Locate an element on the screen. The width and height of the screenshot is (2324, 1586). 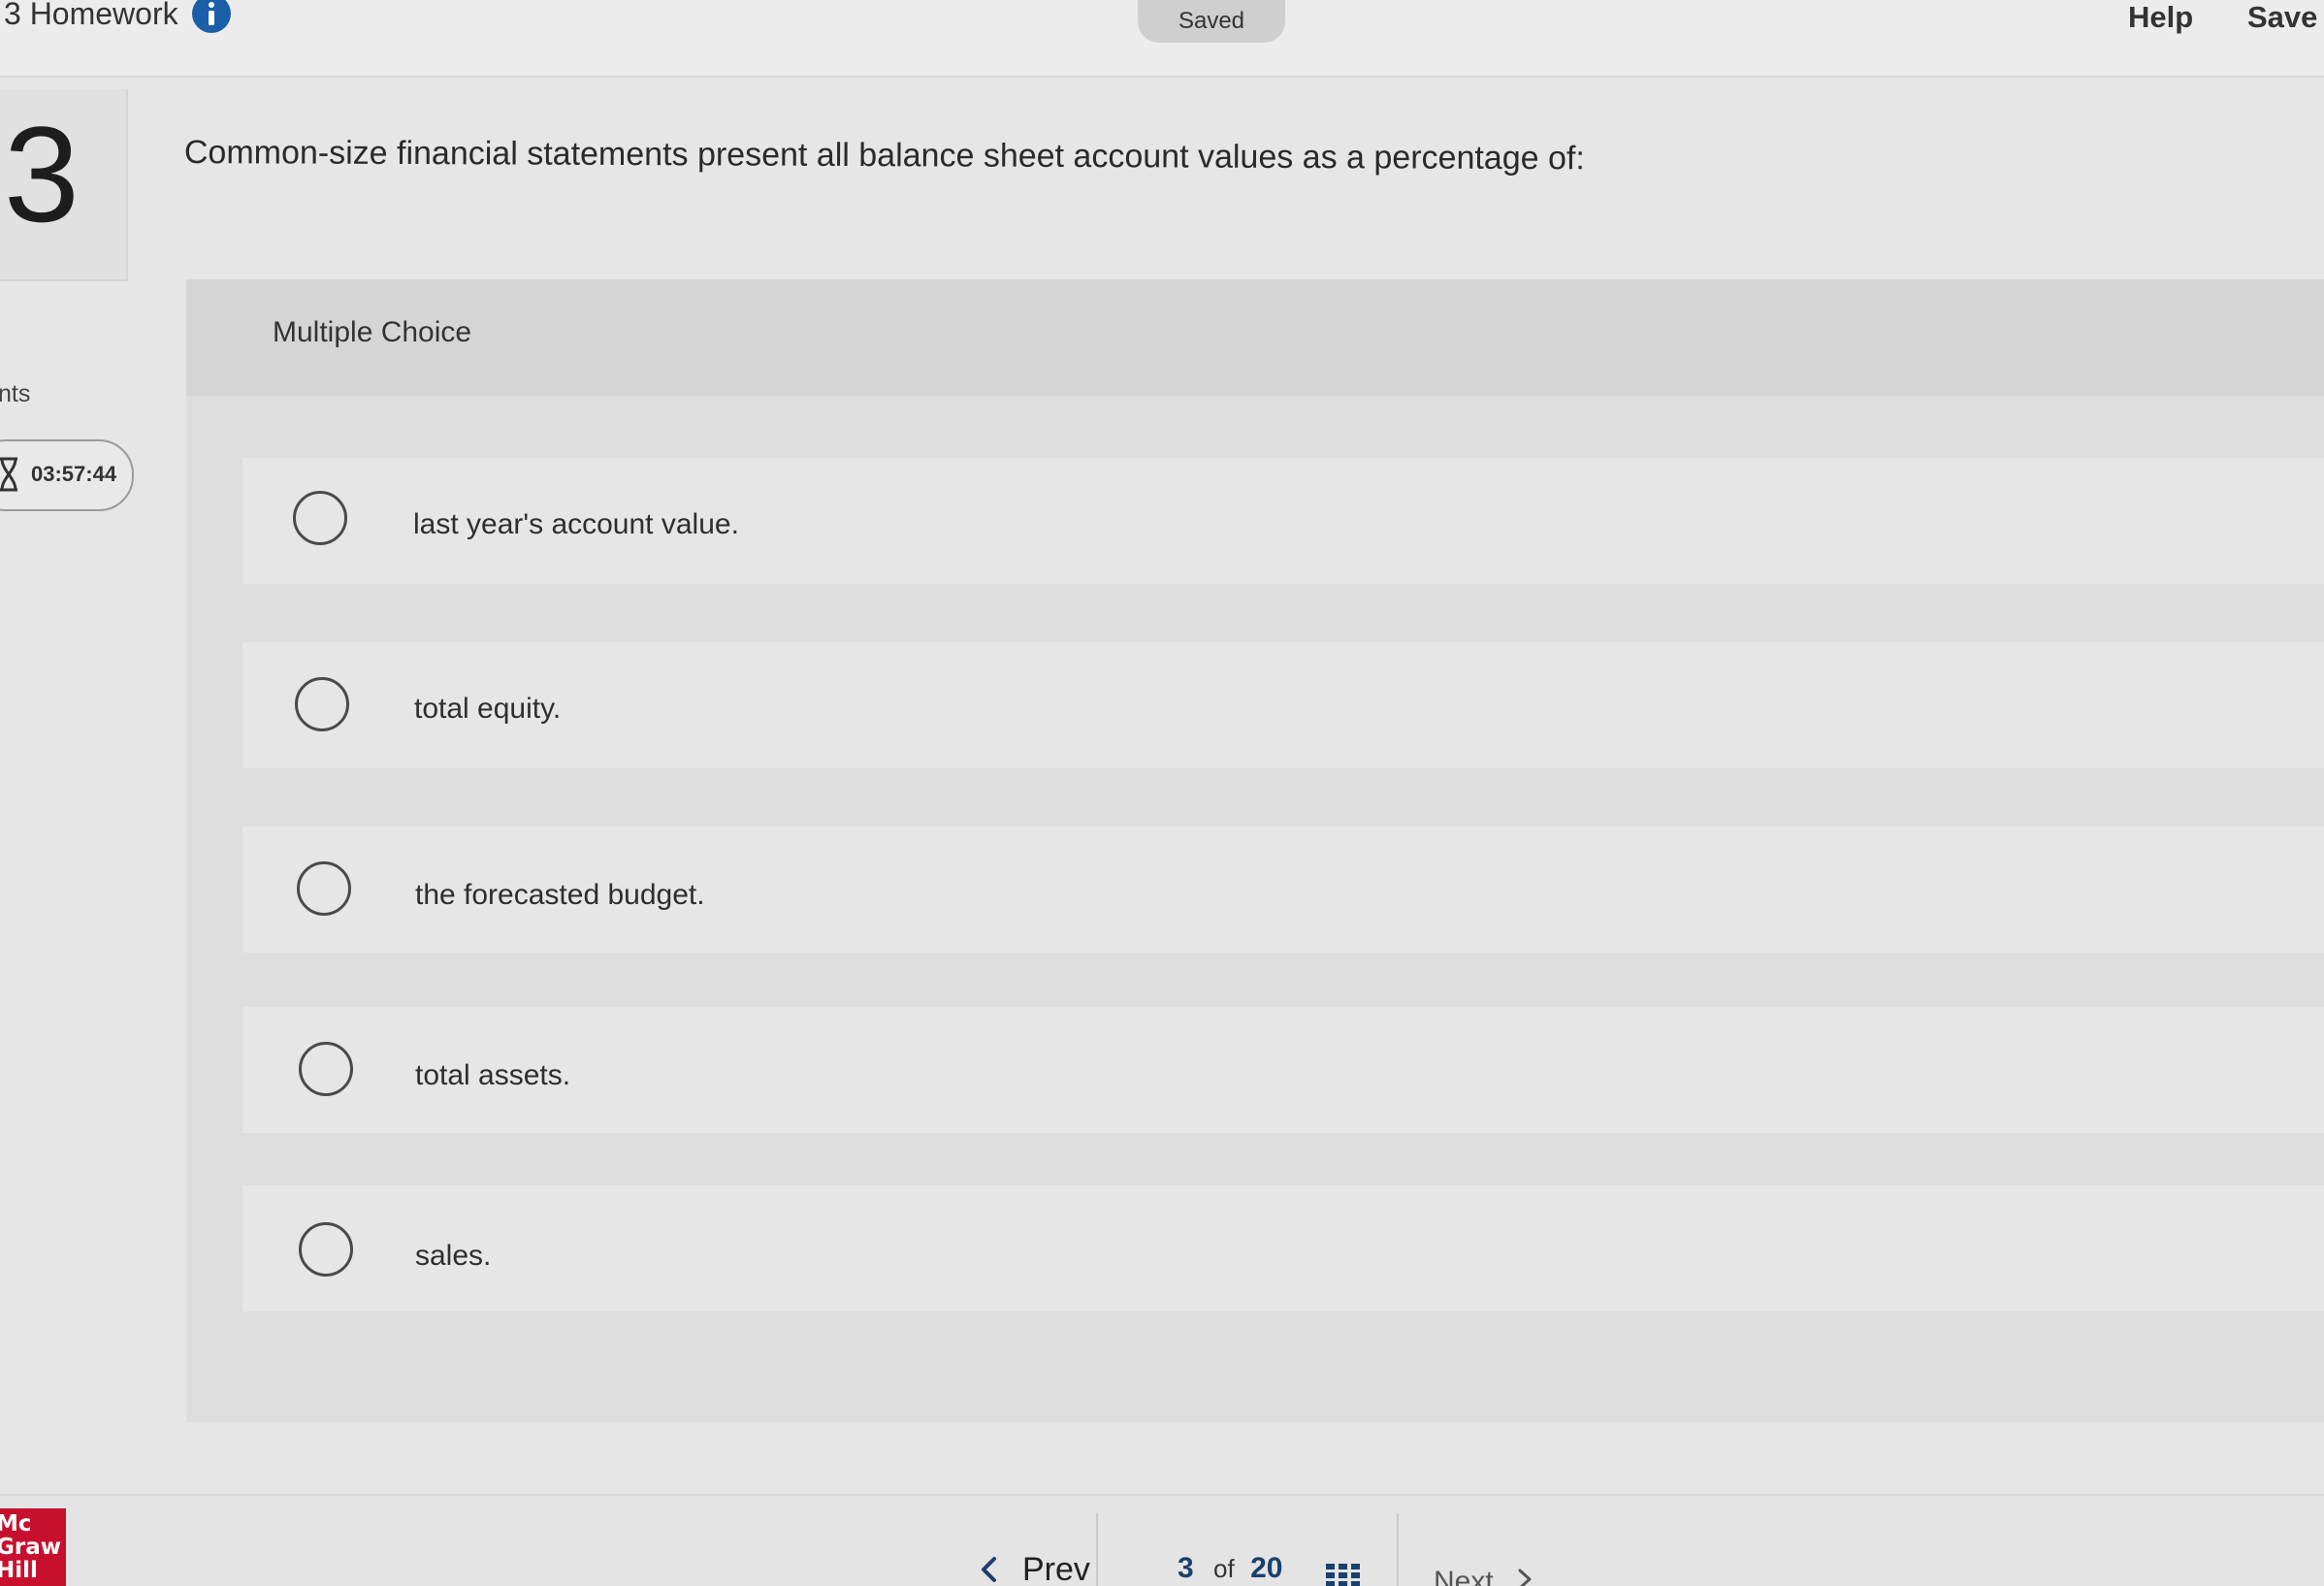
info-icon is located at coordinates (211, 16).